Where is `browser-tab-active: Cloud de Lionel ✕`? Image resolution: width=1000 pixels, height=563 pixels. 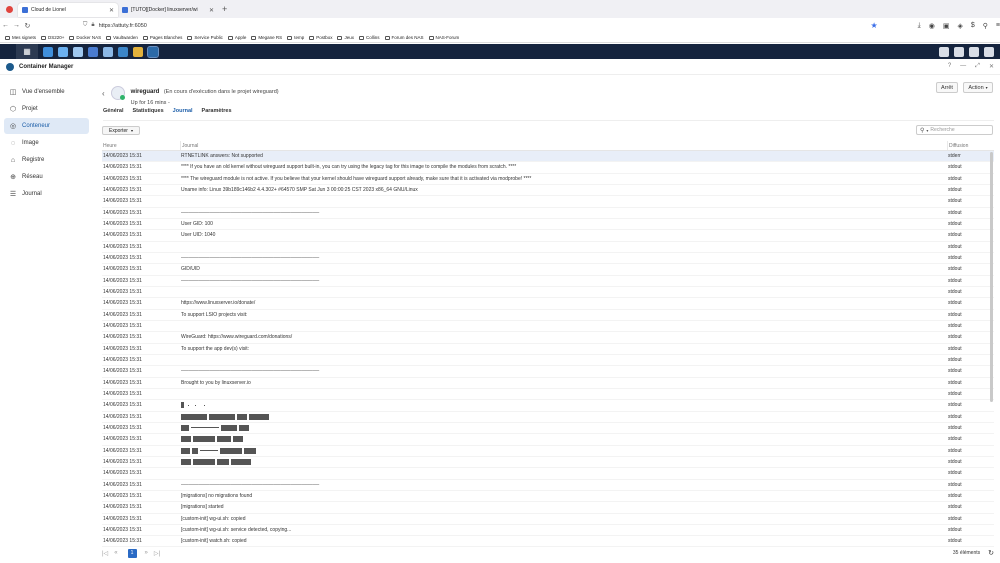
browser-tab-active: Cloud de Lionel ✕ is located at coordinates (68, 10).